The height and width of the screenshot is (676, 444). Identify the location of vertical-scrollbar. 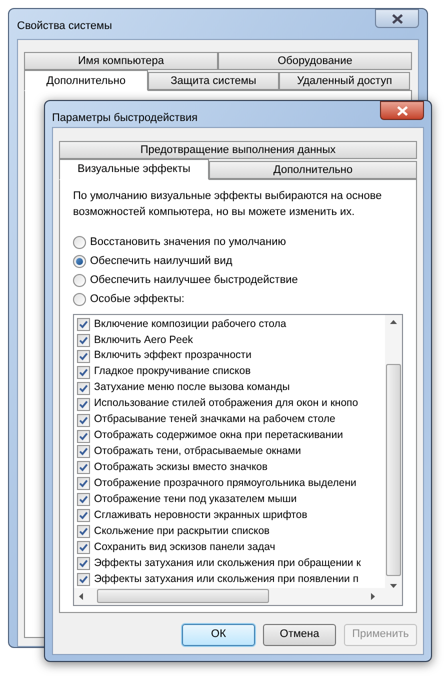
(393, 451).